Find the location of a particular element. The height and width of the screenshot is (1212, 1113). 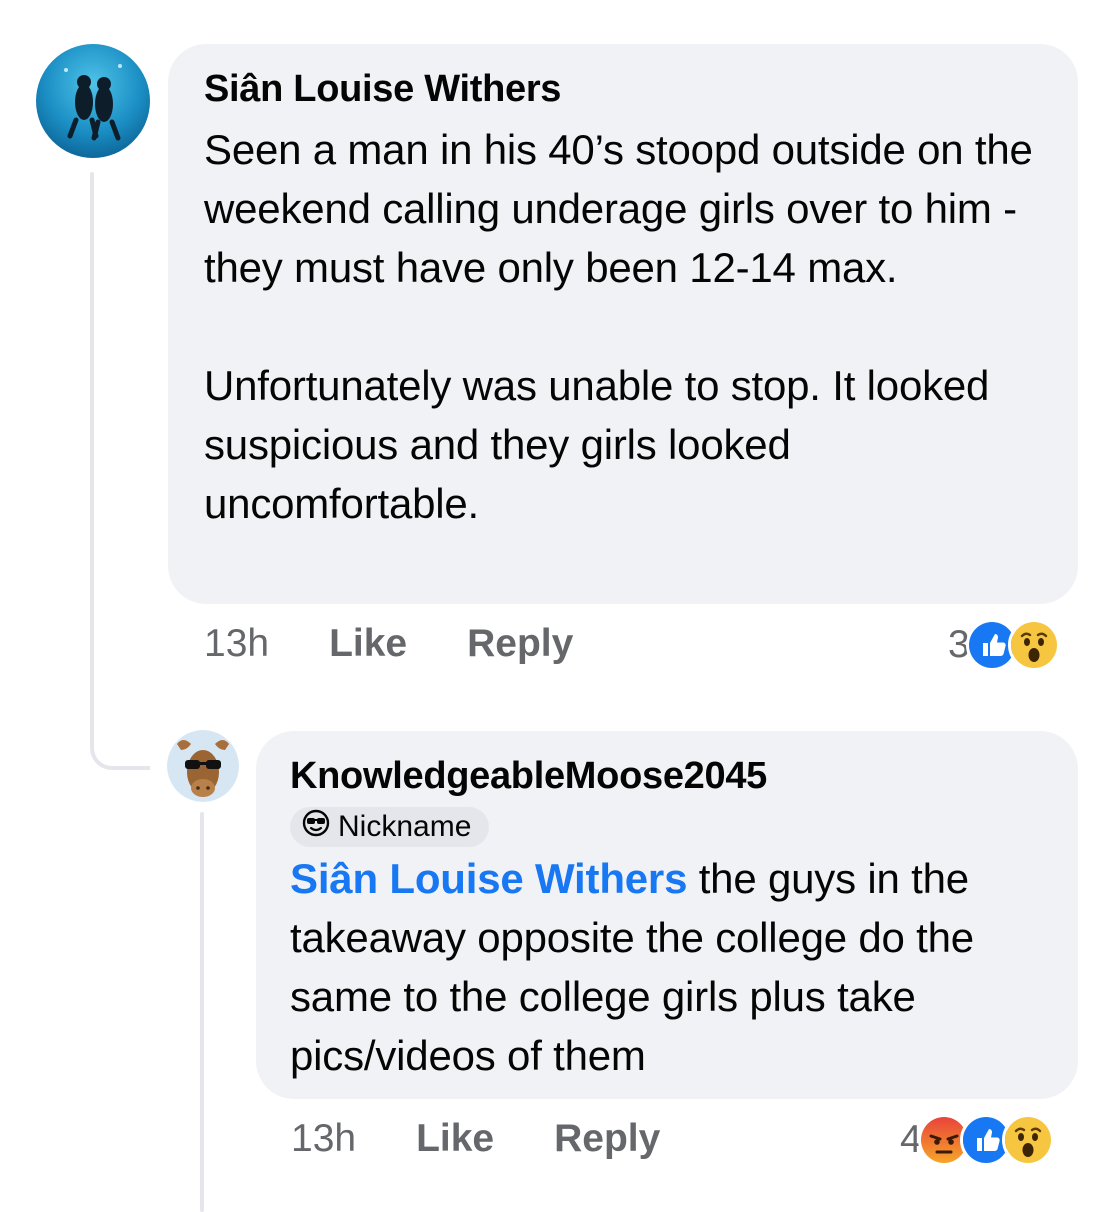

comment-actions: 13h Like Reply is located at coordinates (388, 644).